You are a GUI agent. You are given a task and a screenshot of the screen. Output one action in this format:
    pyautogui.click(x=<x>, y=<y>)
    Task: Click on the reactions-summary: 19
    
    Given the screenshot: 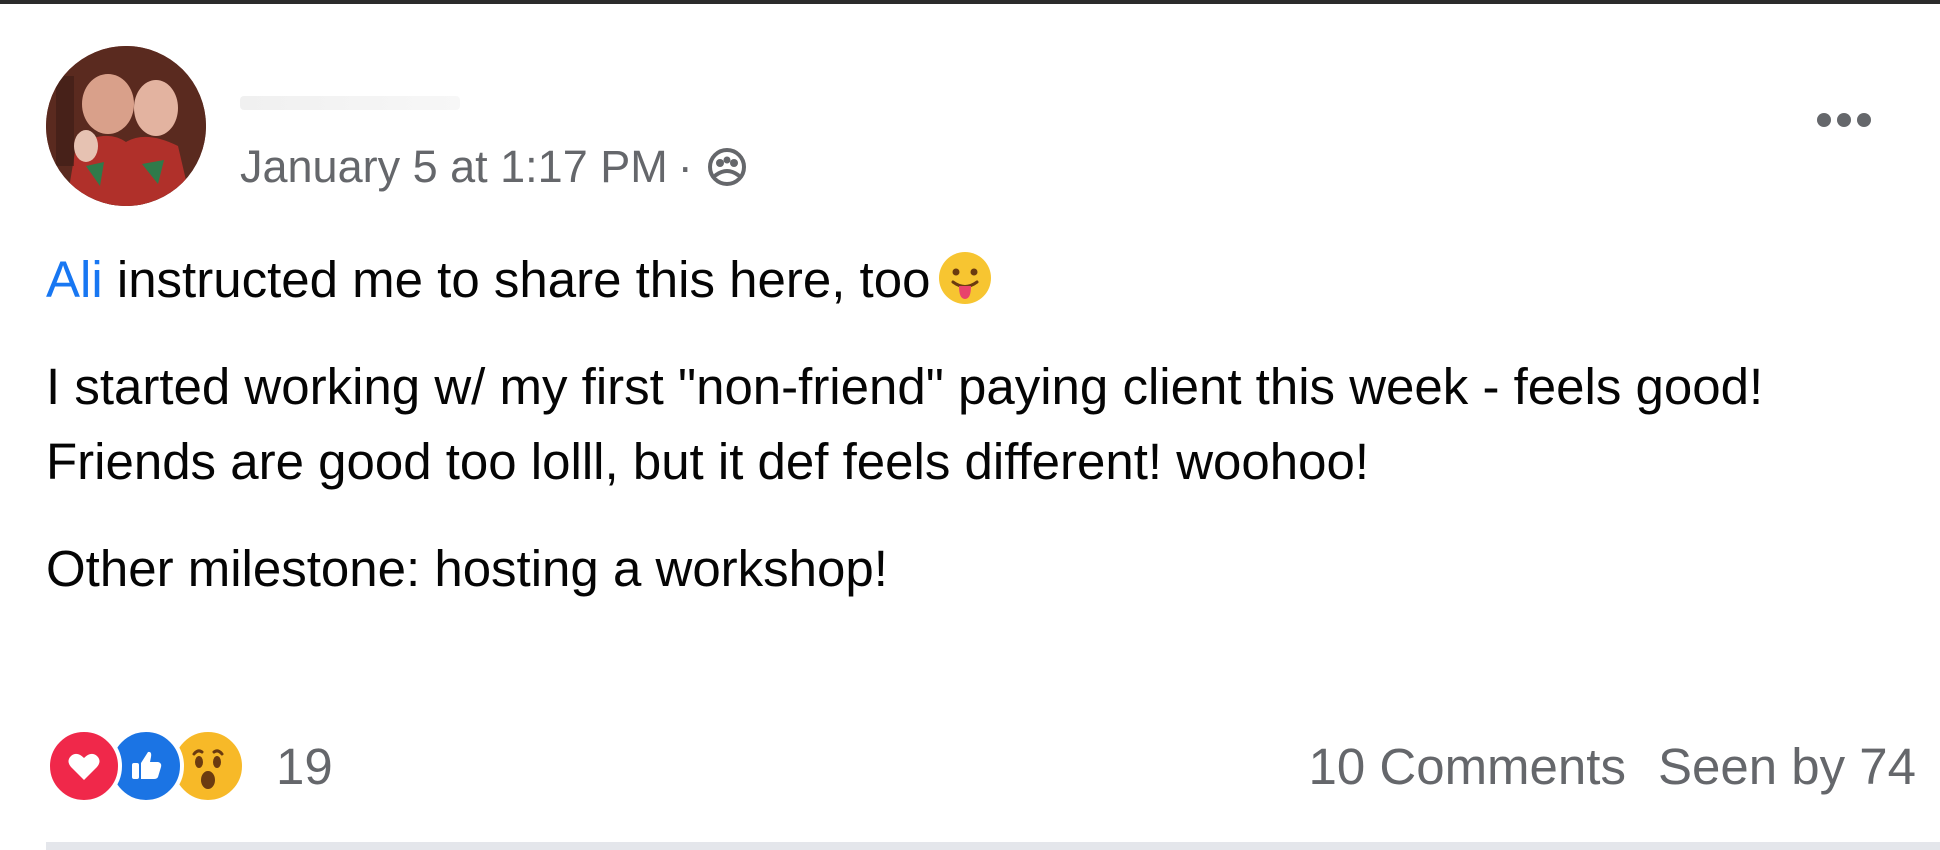 What is the action you would take?
    pyautogui.click(x=189, y=766)
    